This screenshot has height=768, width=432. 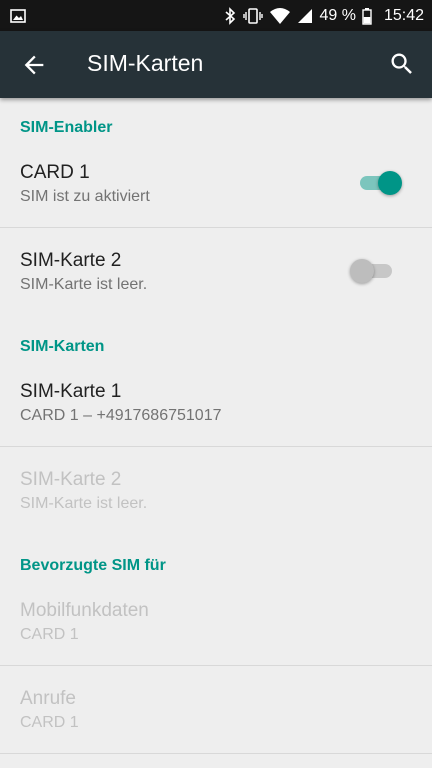 What do you see at coordinates (93, 565) in the screenshot?
I see `section-header-preferred-sim: Bevorzugte SIM für` at bounding box center [93, 565].